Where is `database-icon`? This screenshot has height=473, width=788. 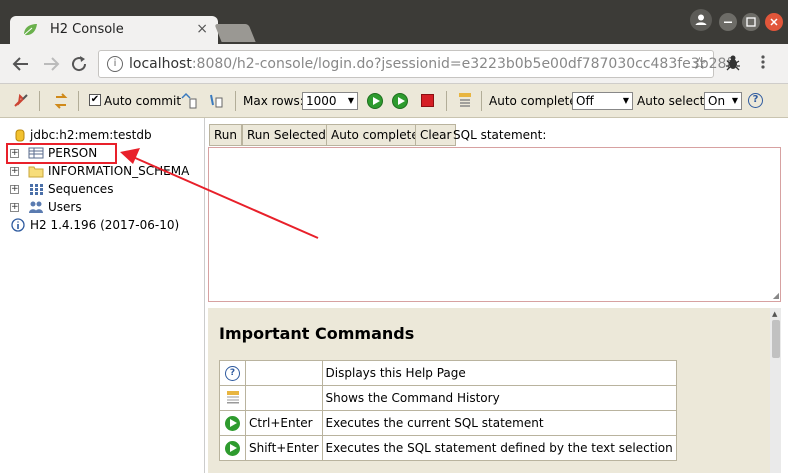
database-icon is located at coordinates (20, 135).